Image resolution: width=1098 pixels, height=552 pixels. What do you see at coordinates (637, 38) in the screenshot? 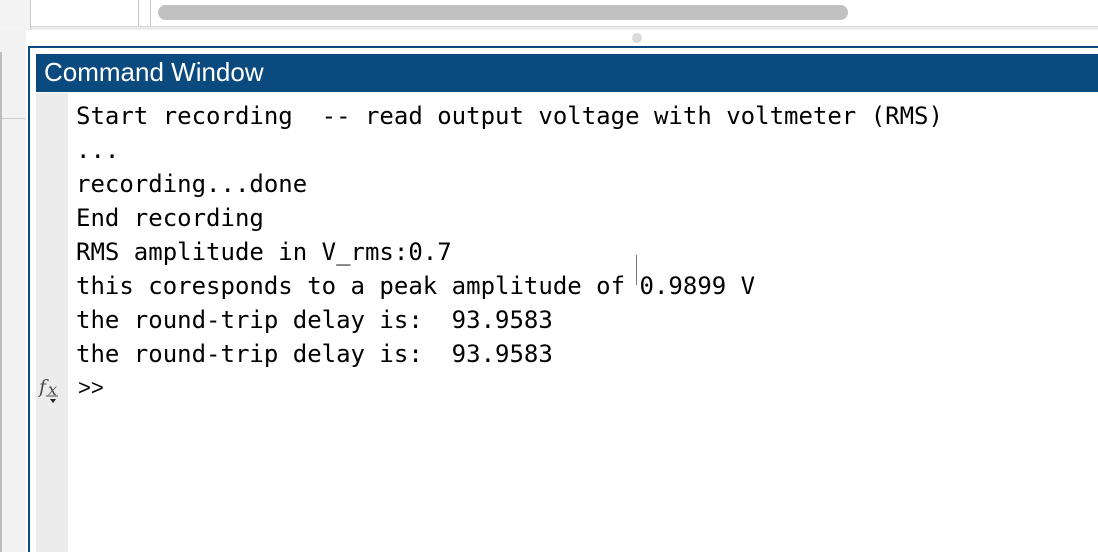
I see `panel-splitter-handle` at bounding box center [637, 38].